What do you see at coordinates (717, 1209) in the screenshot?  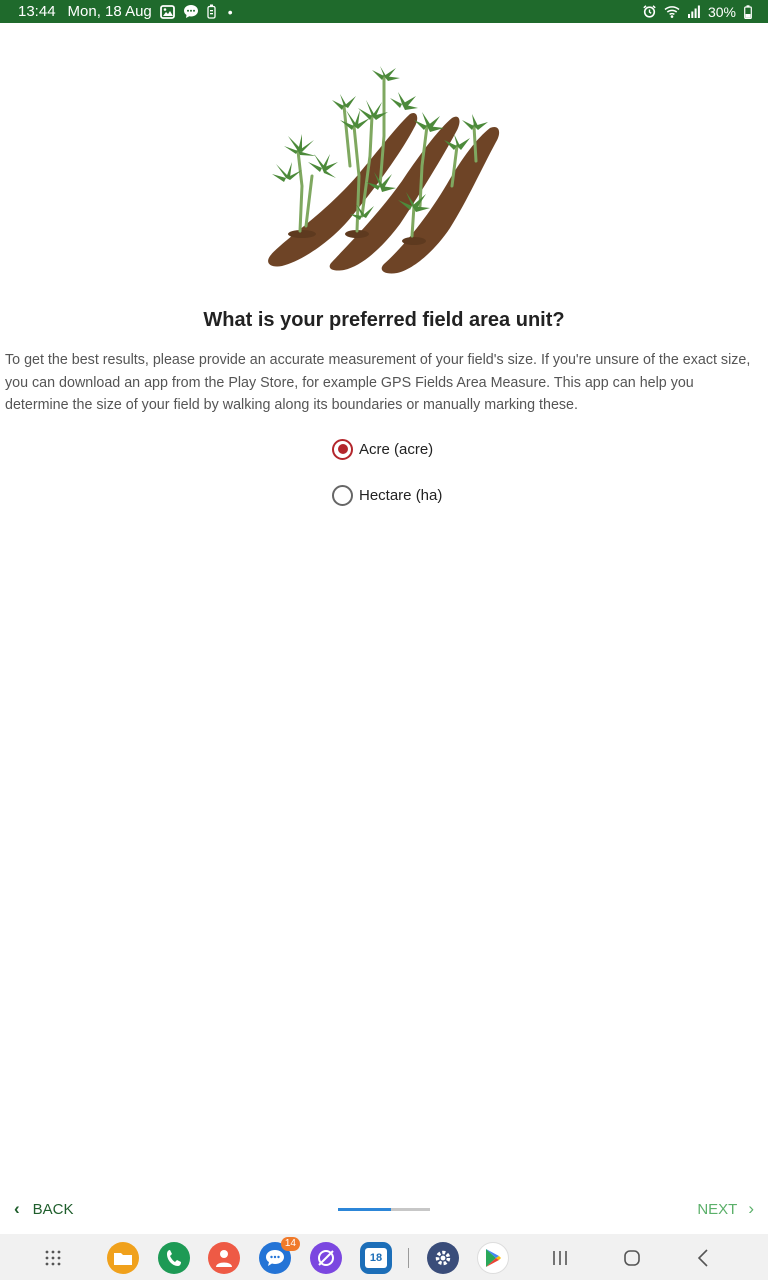 I see `next-button-label: NEXT` at bounding box center [717, 1209].